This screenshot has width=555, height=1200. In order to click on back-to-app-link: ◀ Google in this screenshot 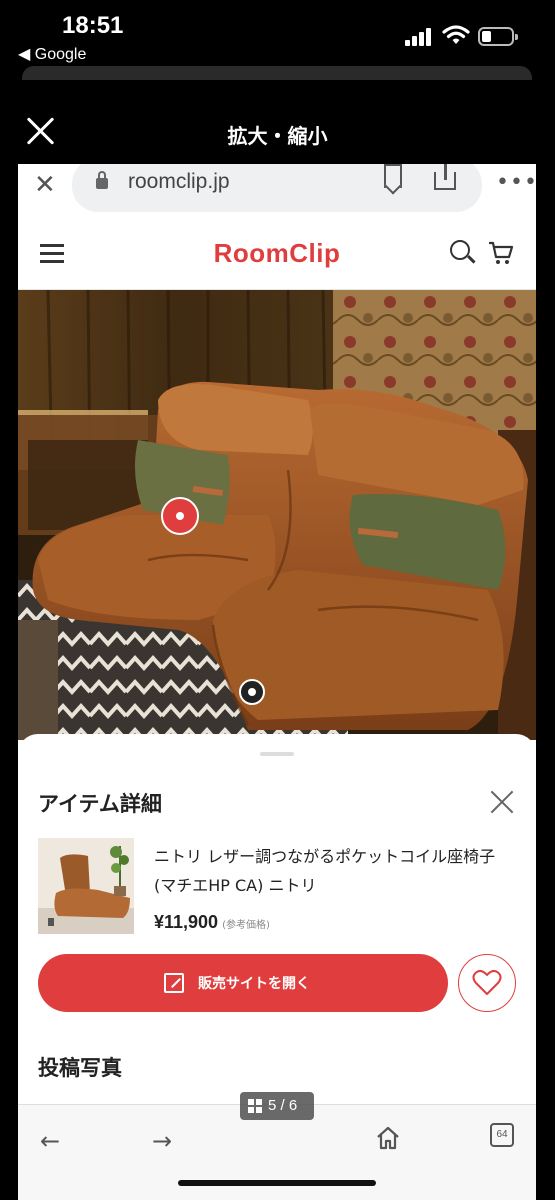, I will do `click(52, 54)`.